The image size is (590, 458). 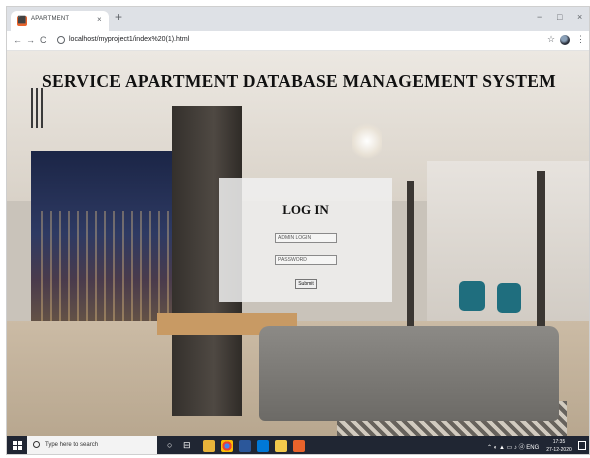 I want to click on chrome-icon, so click(x=227, y=446).